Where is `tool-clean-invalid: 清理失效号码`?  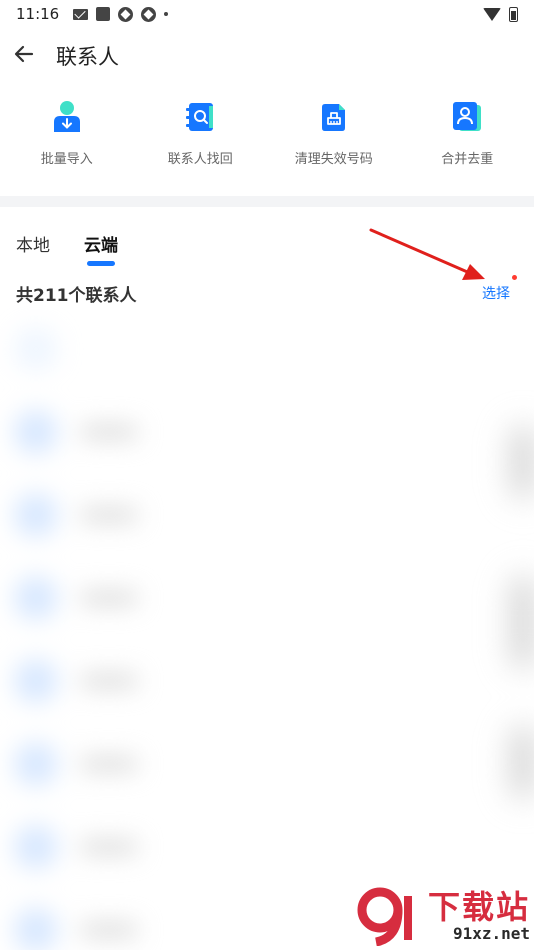
tool-clean-invalid: 清理失效号码 is located at coordinates (334, 133).